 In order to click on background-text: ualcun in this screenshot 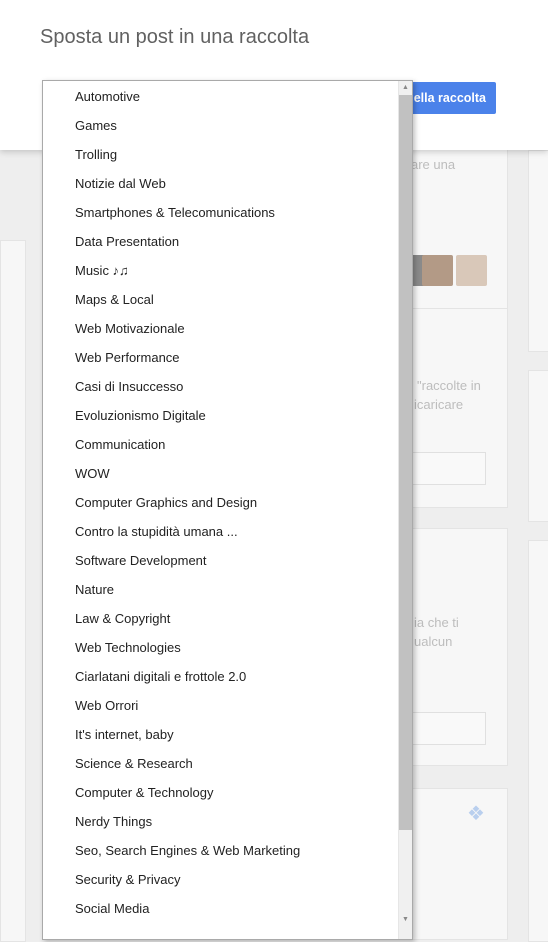, I will do `click(433, 641)`.